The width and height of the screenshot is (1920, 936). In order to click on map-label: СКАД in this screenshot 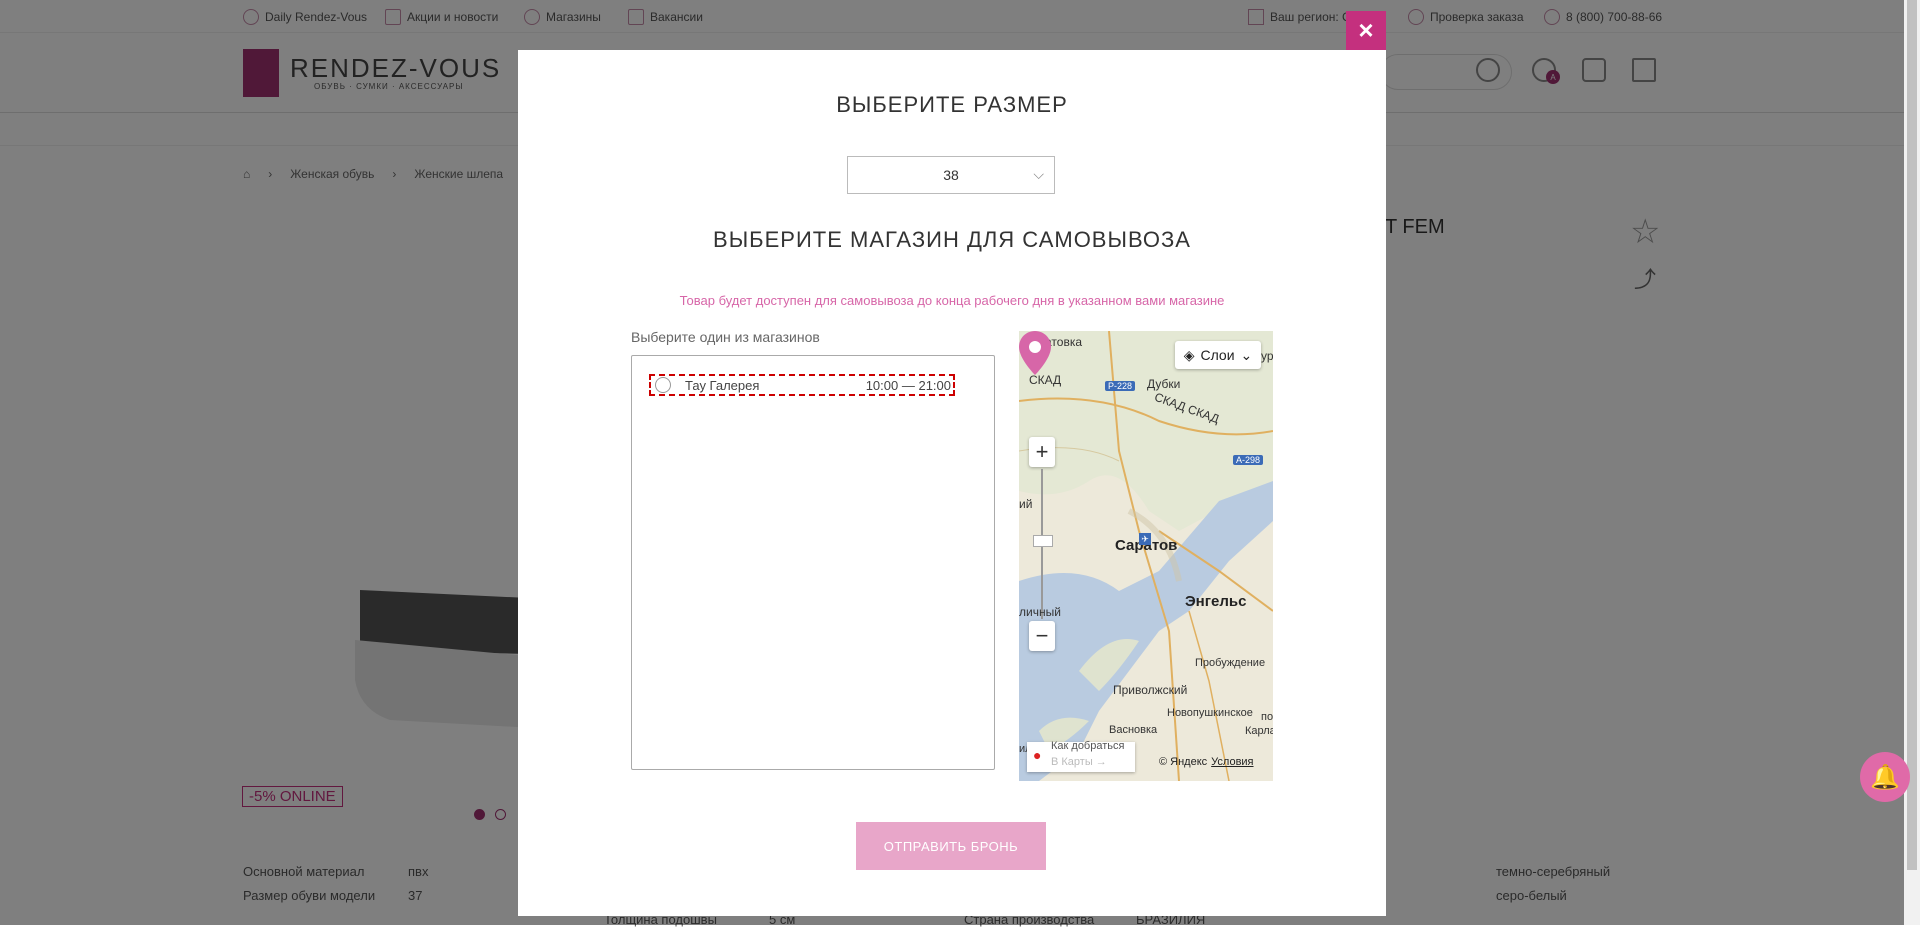, I will do `click(1045, 380)`.